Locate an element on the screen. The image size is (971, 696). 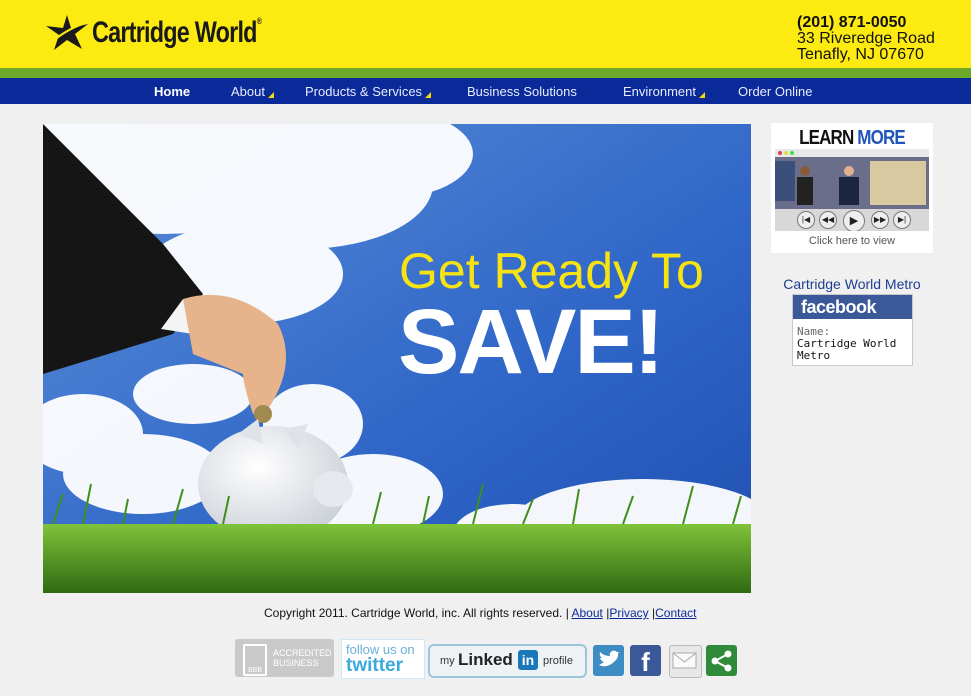
address-line2: Tenafly, NJ 07670 is located at coordinates (860, 54).